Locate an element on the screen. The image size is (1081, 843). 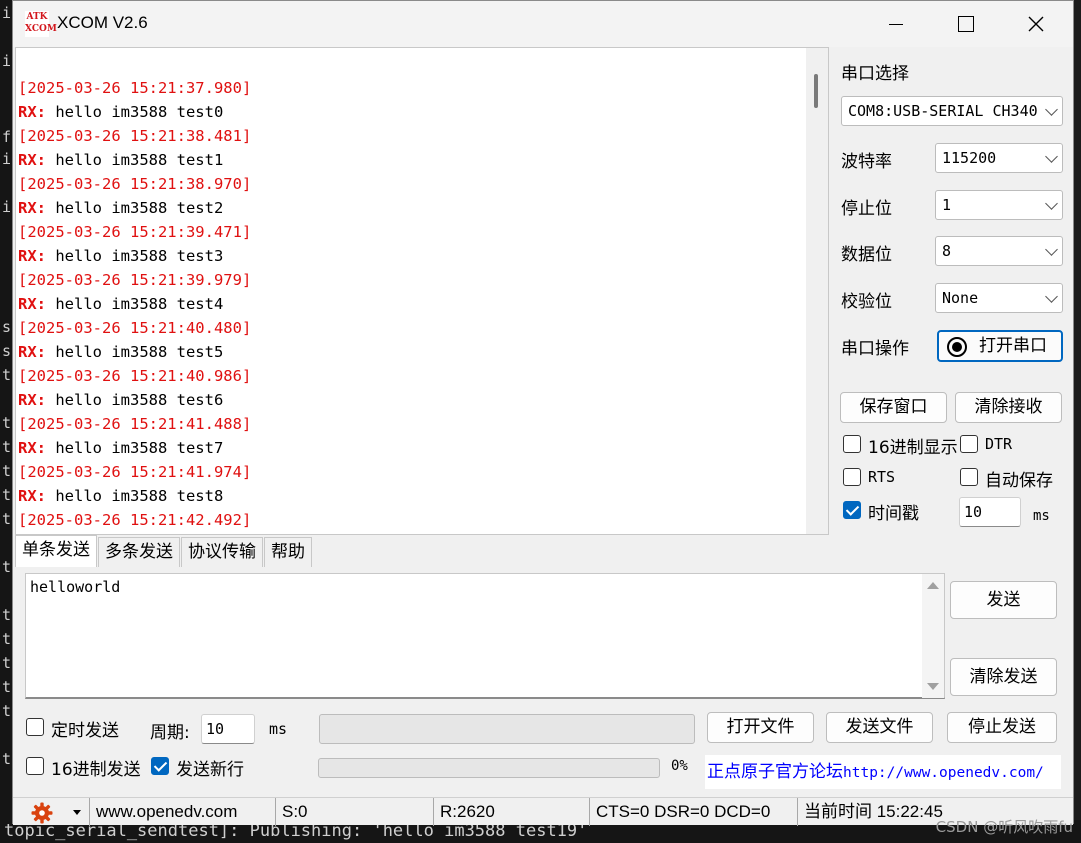
period-label: 周期: is located at coordinates (170, 733).